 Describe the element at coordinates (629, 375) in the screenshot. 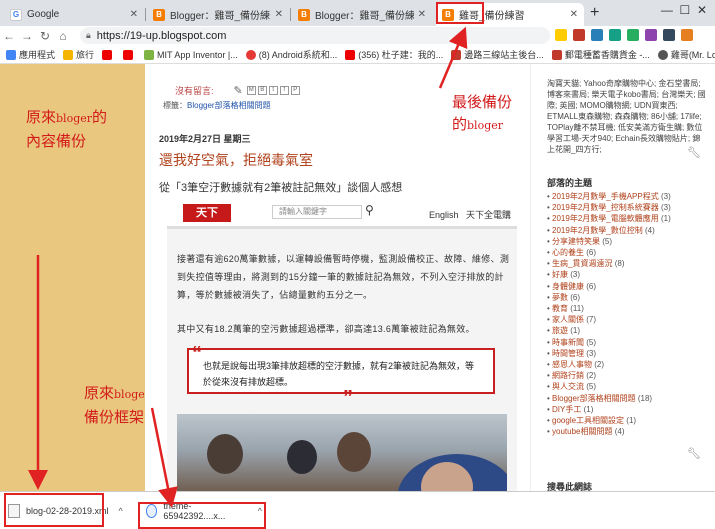

I see `label-item: 網路行銷 (2)` at that location.